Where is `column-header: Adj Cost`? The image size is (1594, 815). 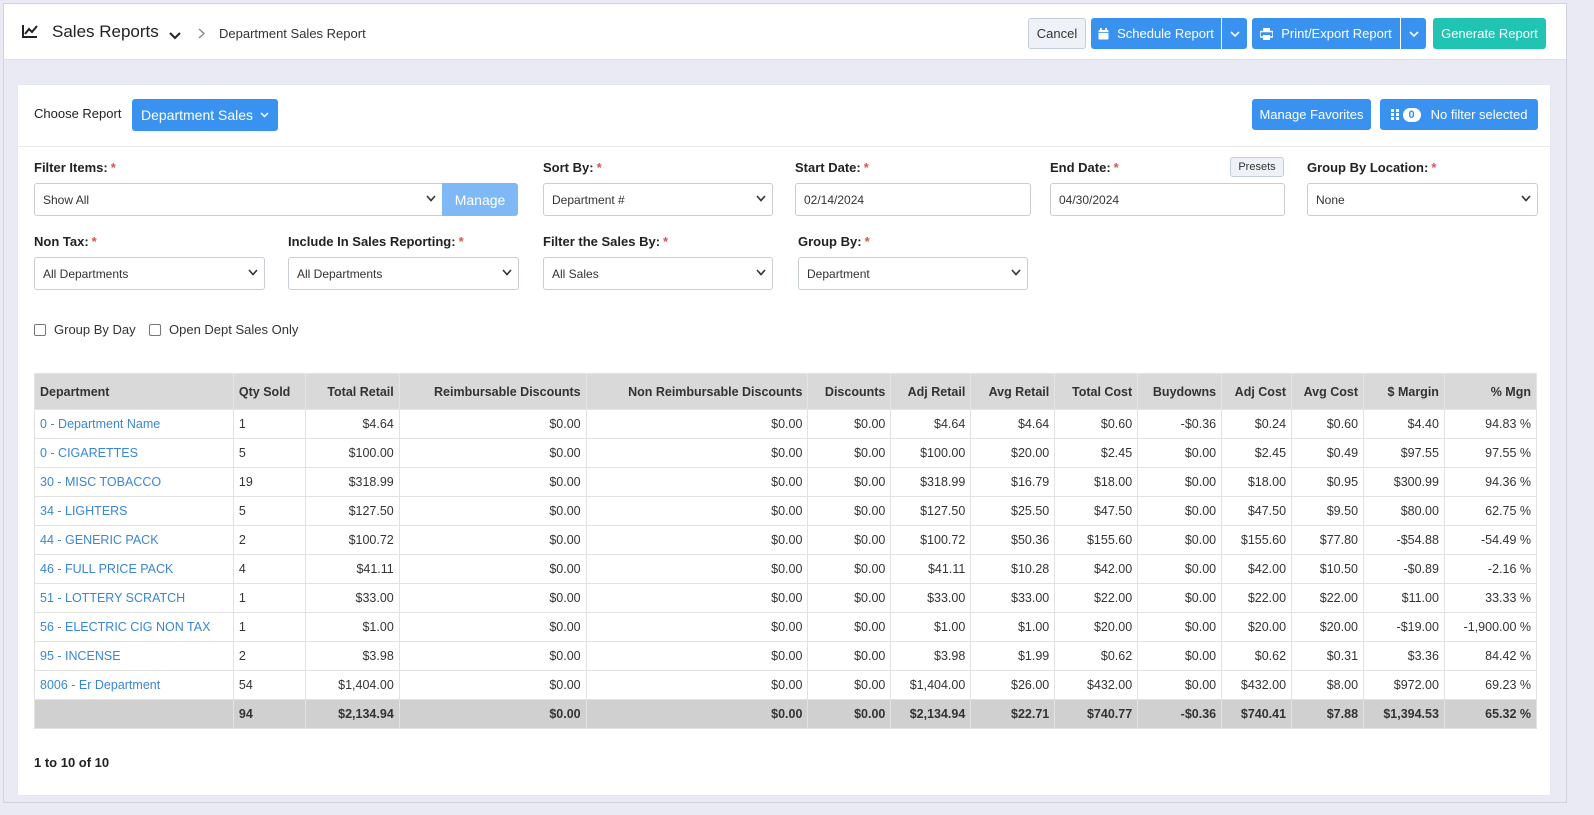 column-header: Adj Cost is located at coordinates (1257, 391).